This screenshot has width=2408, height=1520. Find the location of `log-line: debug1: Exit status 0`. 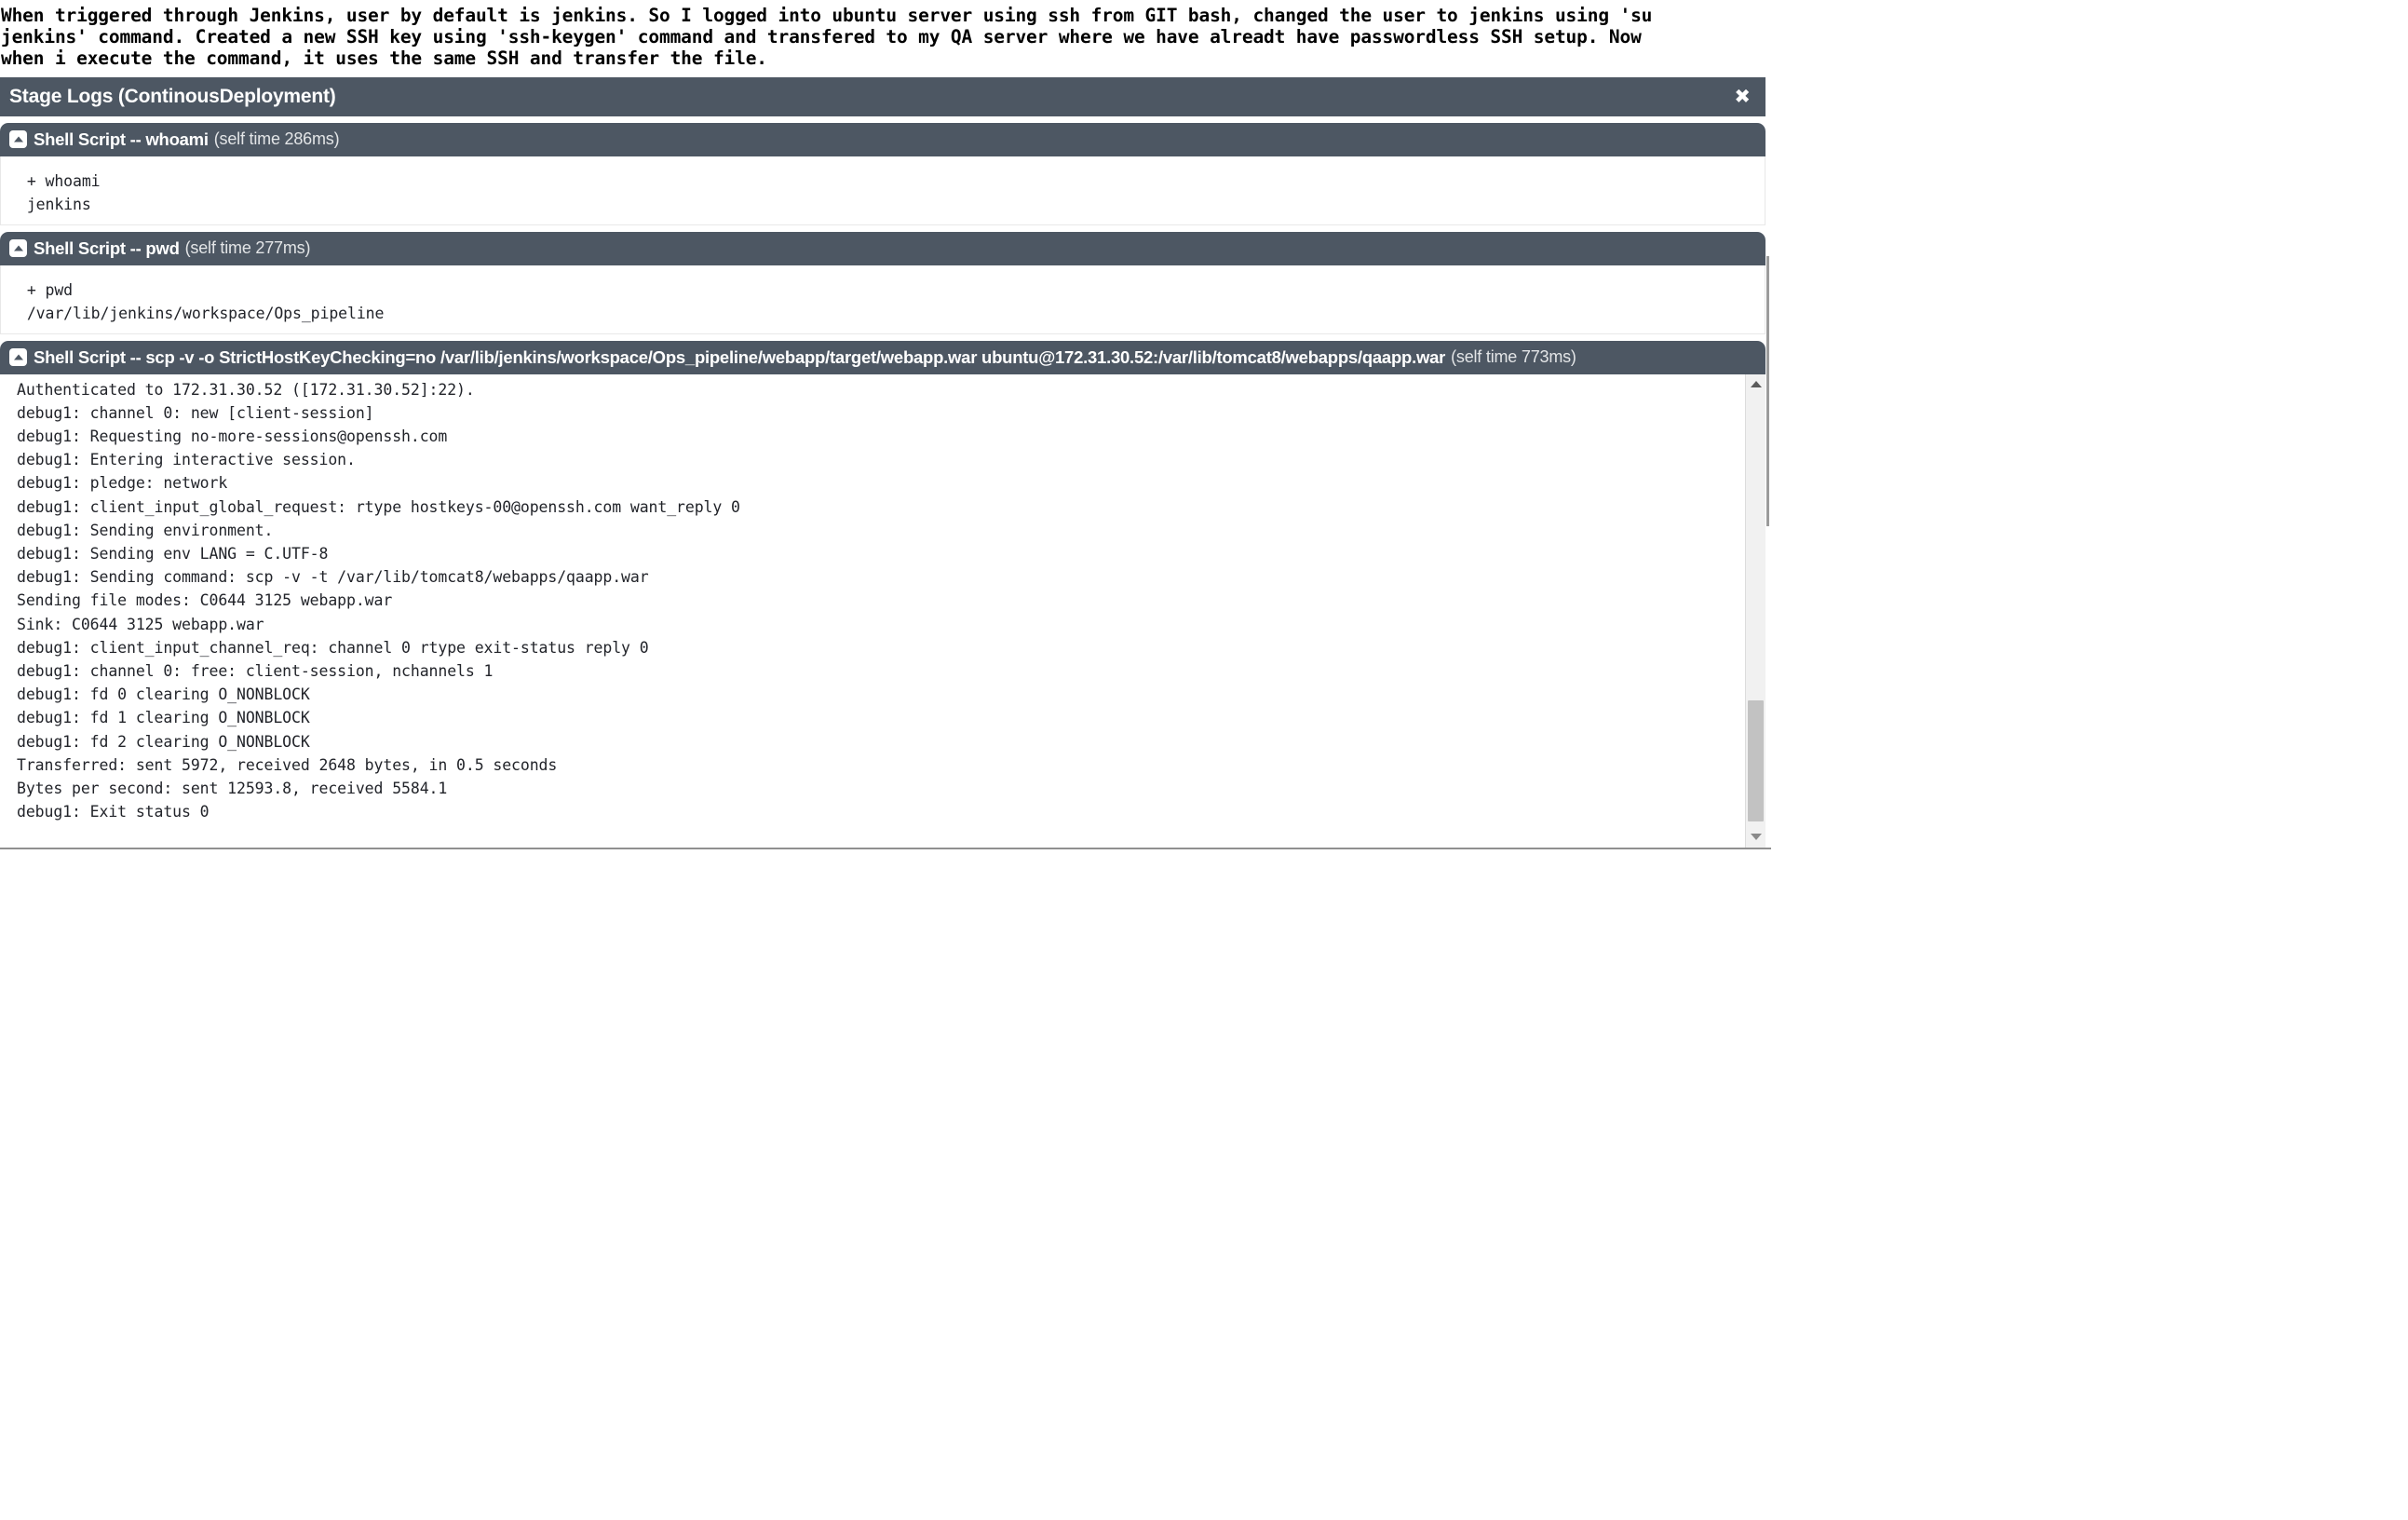

log-line: debug1: Exit status 0 is located at coordinates (114, 812).